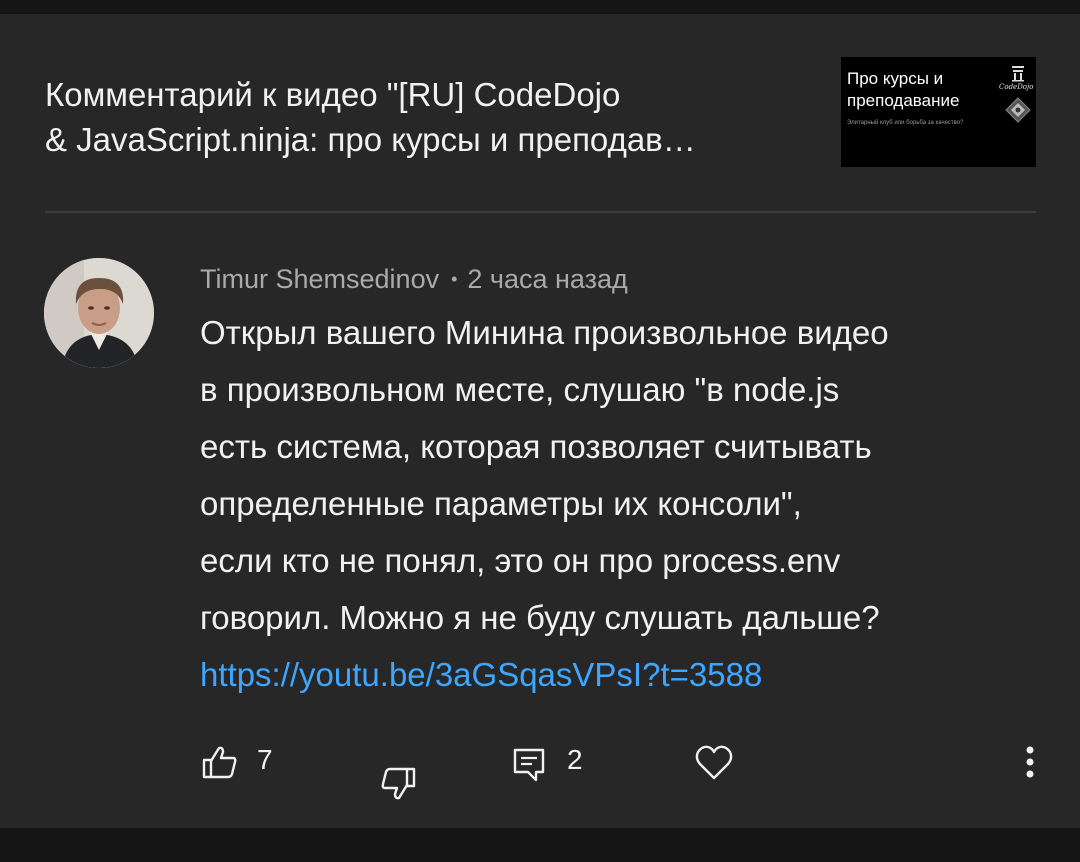 This screenshot has height=862, width=1080. Describe the element at coordinates (481, 674) in the screenshot. I see `comment-link: https://youtu.be/3aGSqasVPsI?t=3588` at that location.